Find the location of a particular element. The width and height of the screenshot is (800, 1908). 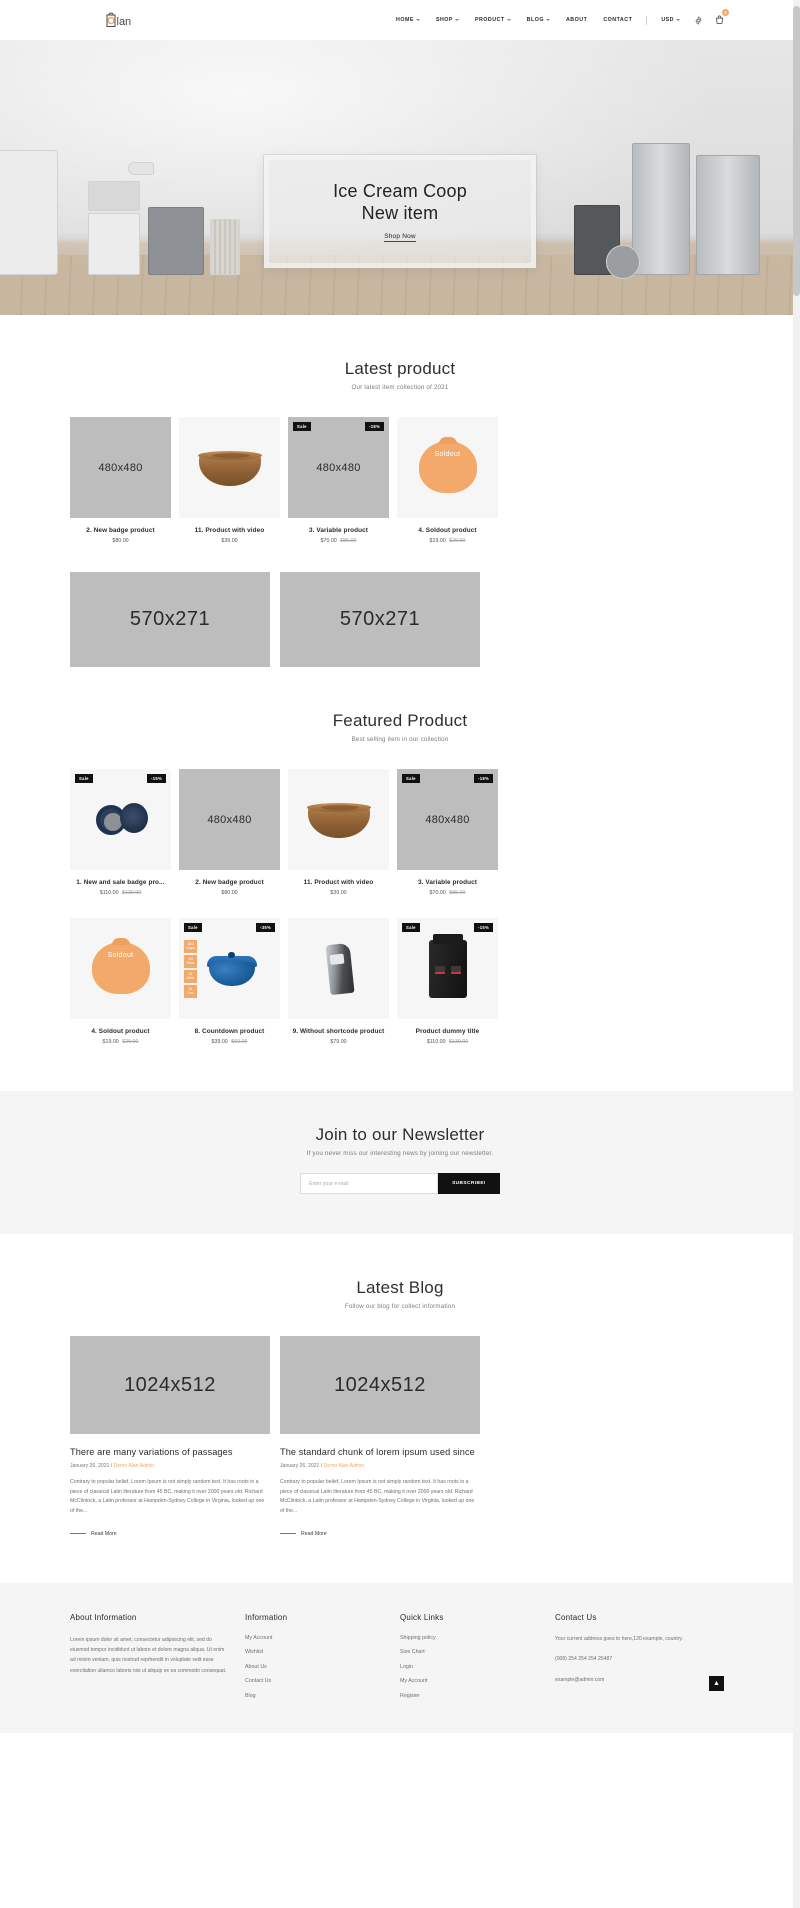

product-title: 8. Countdown product is located at coordinates (229, 1031).